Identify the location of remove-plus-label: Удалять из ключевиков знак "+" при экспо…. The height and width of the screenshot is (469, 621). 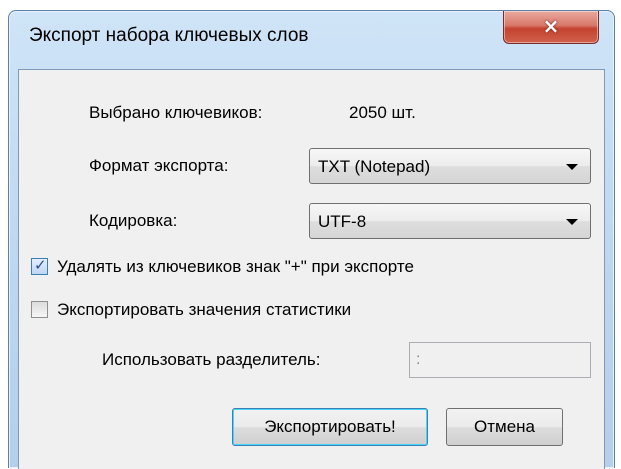
(235, 267).